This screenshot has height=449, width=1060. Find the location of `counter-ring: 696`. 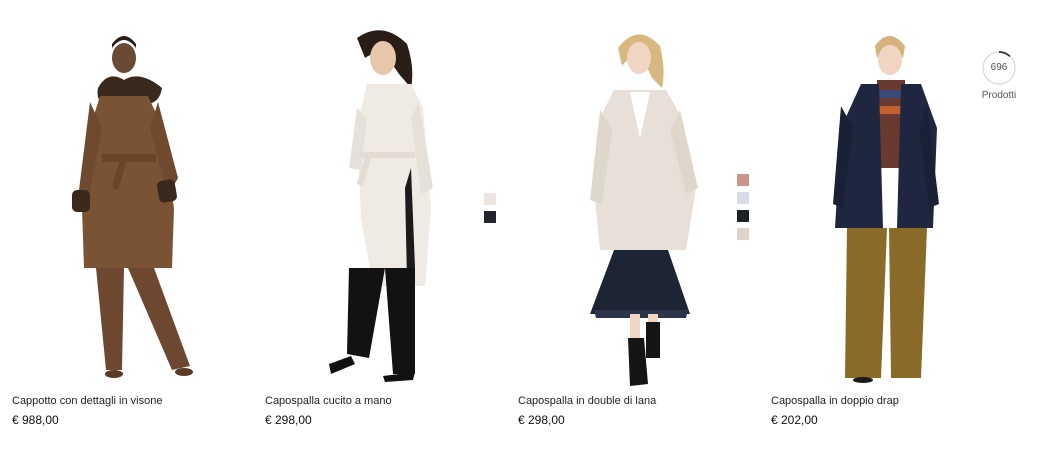

counter-ring: 696 is located at coordinates (999, 68).